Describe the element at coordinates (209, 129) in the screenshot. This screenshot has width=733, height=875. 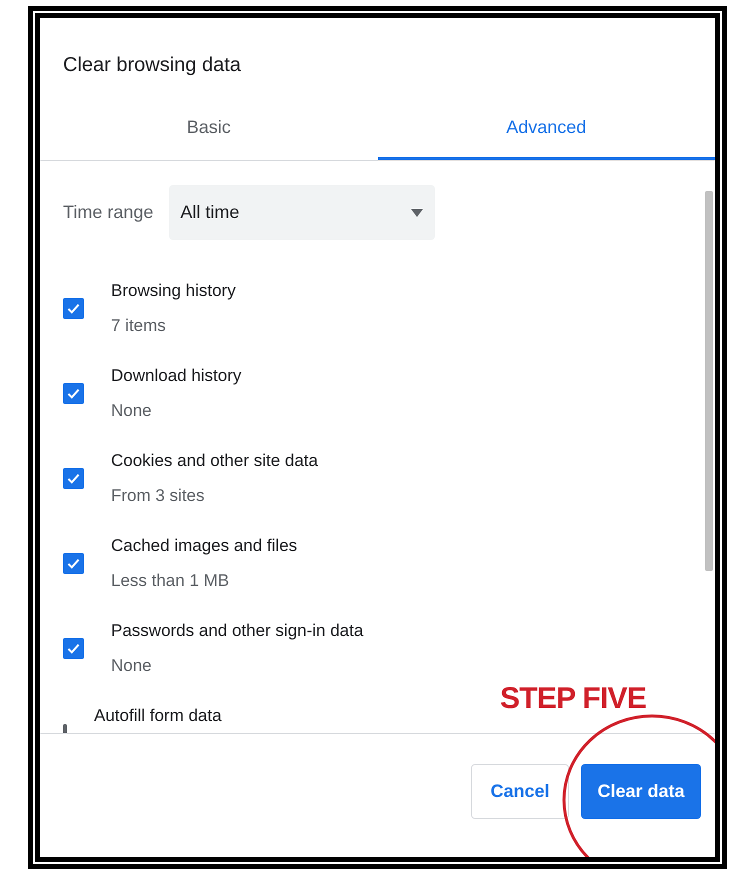
I see `tab: Basic` at that location.